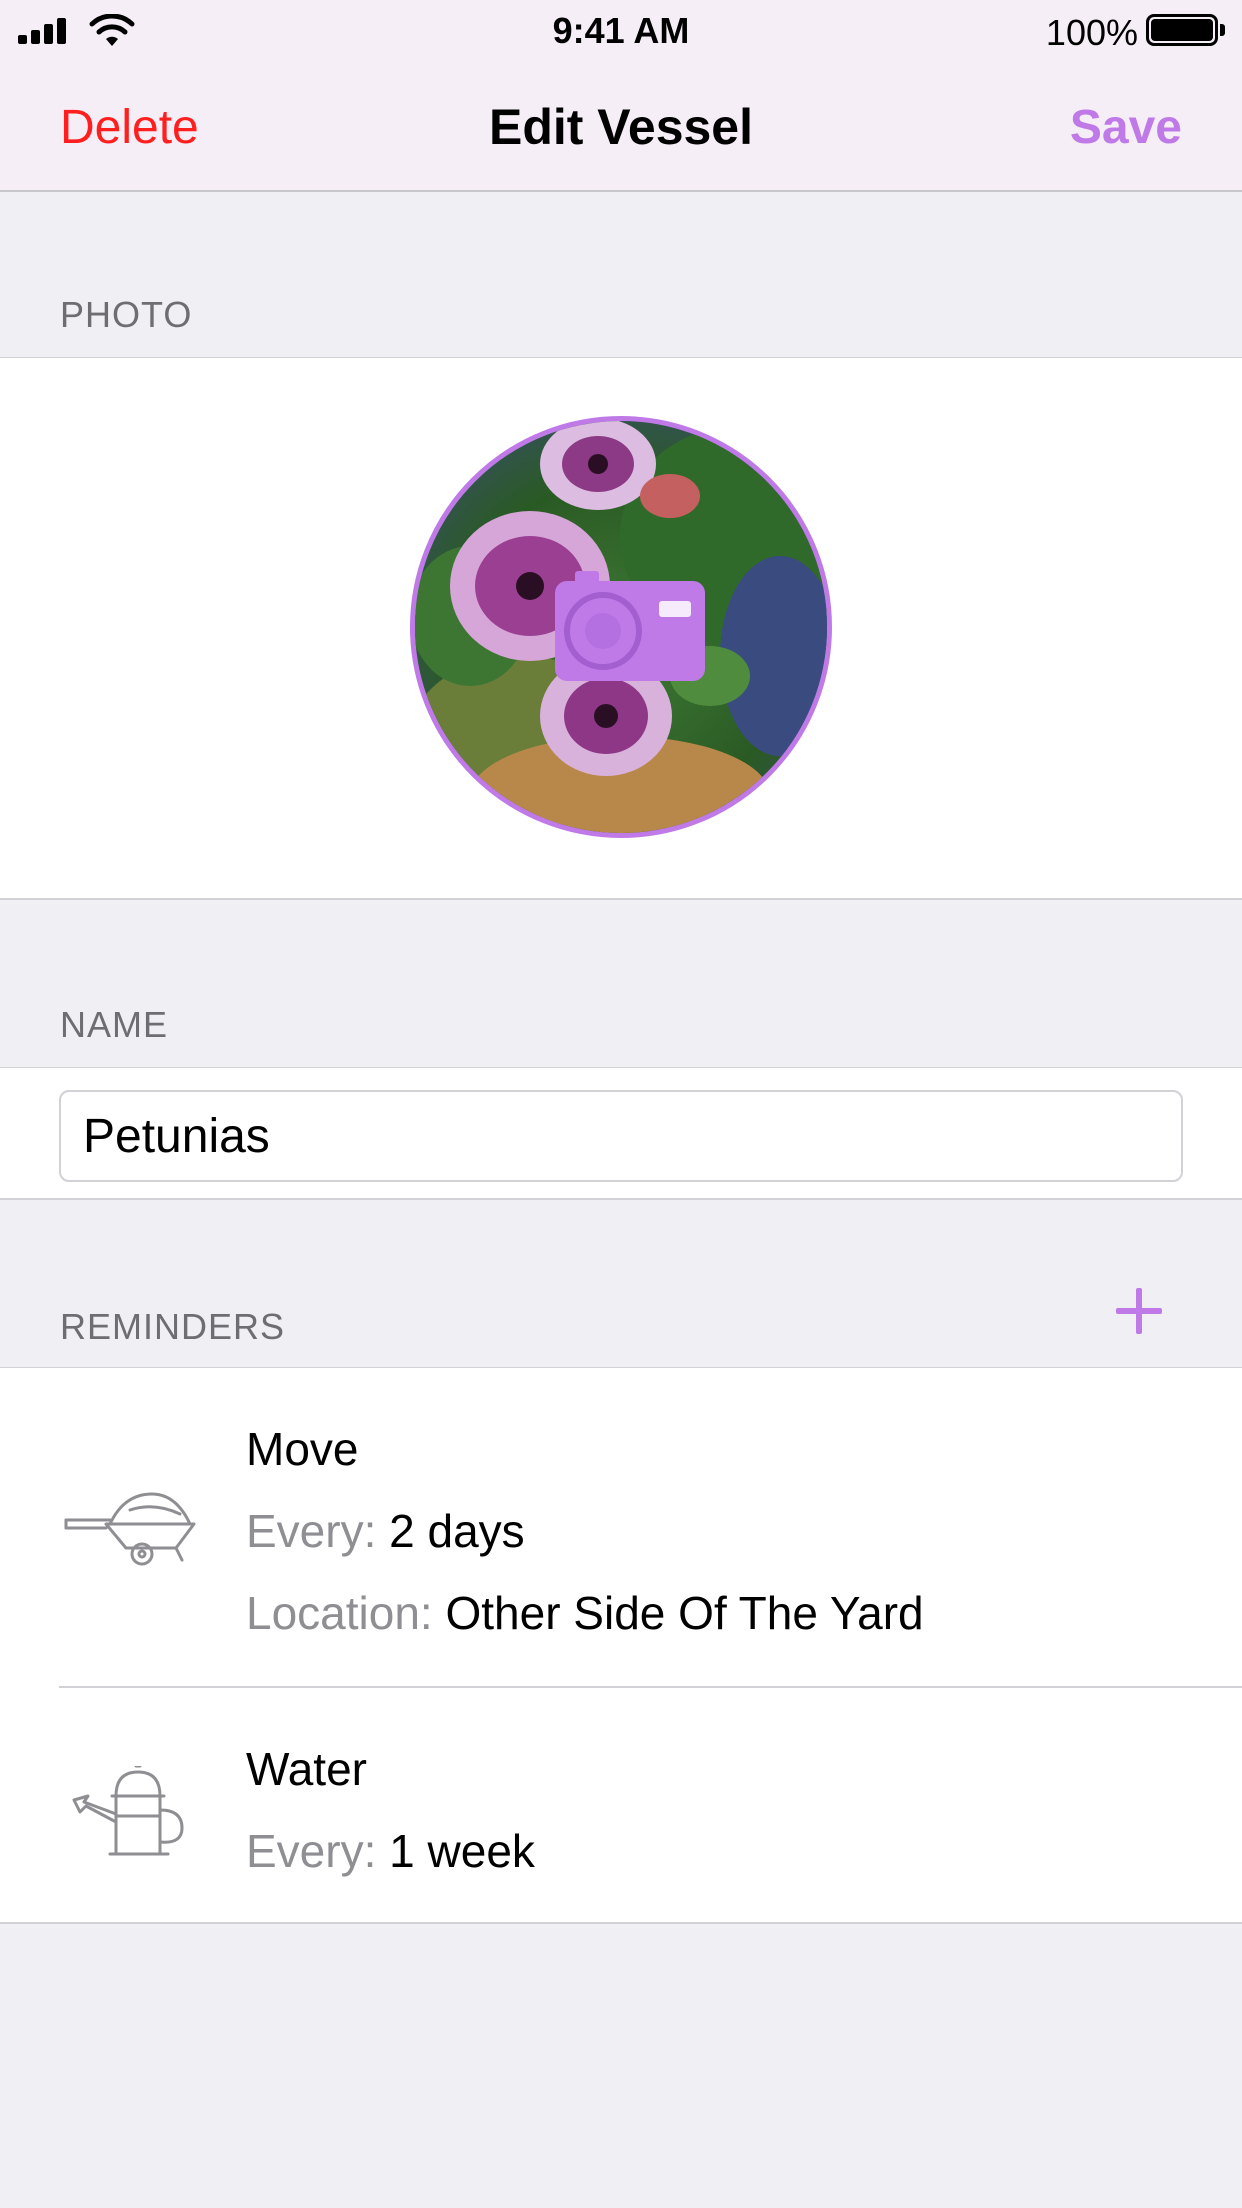 Image resolution: width=1242 pixels, height=2208 pixels. Describe the element at coordinates (1139, 1311) in the screenshot. I see `add-reminder-button` at that location.